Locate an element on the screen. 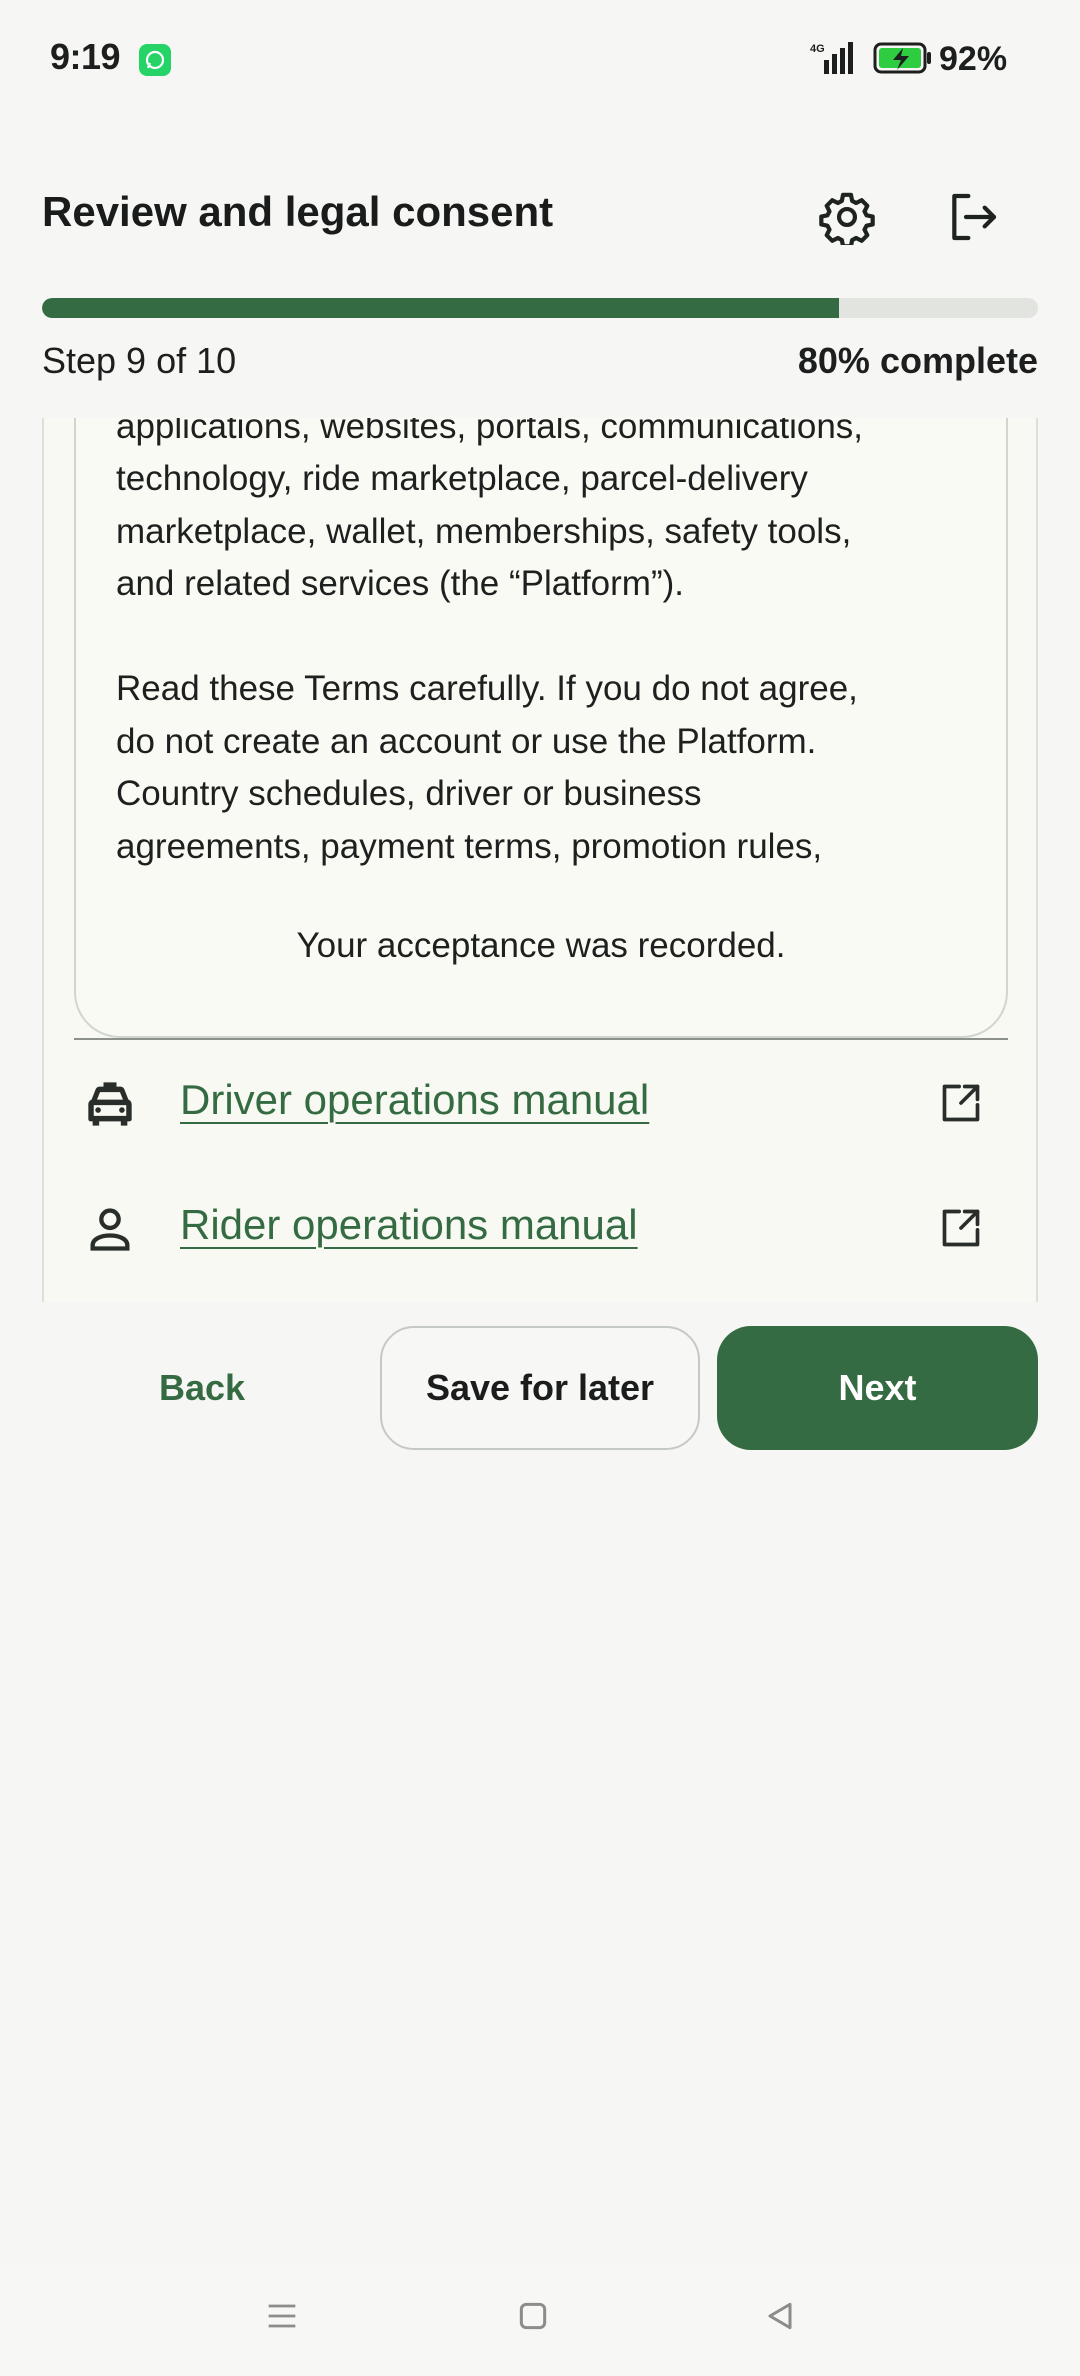 The width and height of the screenshot is (1080, 2376). logout-icon is located at coordinates (974, 217).